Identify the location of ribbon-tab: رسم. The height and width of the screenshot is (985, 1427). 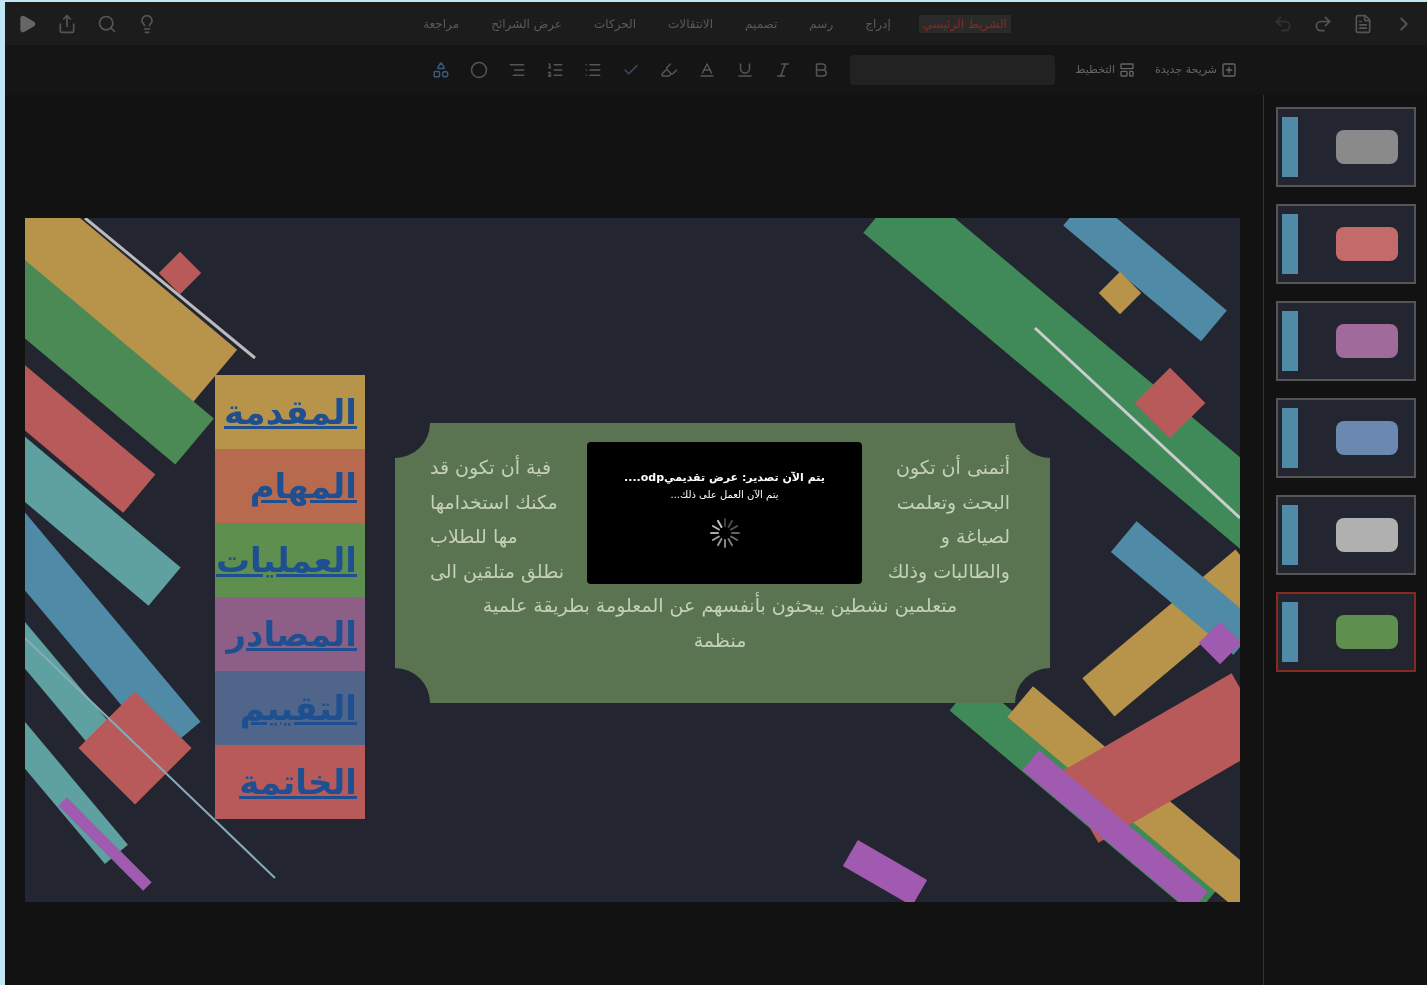
(821, 23).